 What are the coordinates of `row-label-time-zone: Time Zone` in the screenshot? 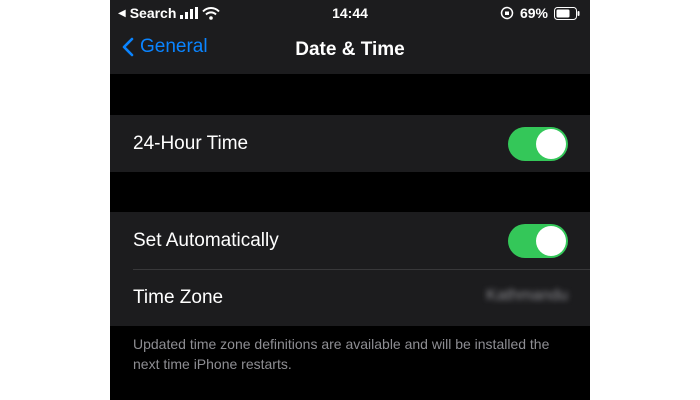 It's located at (178, 297).